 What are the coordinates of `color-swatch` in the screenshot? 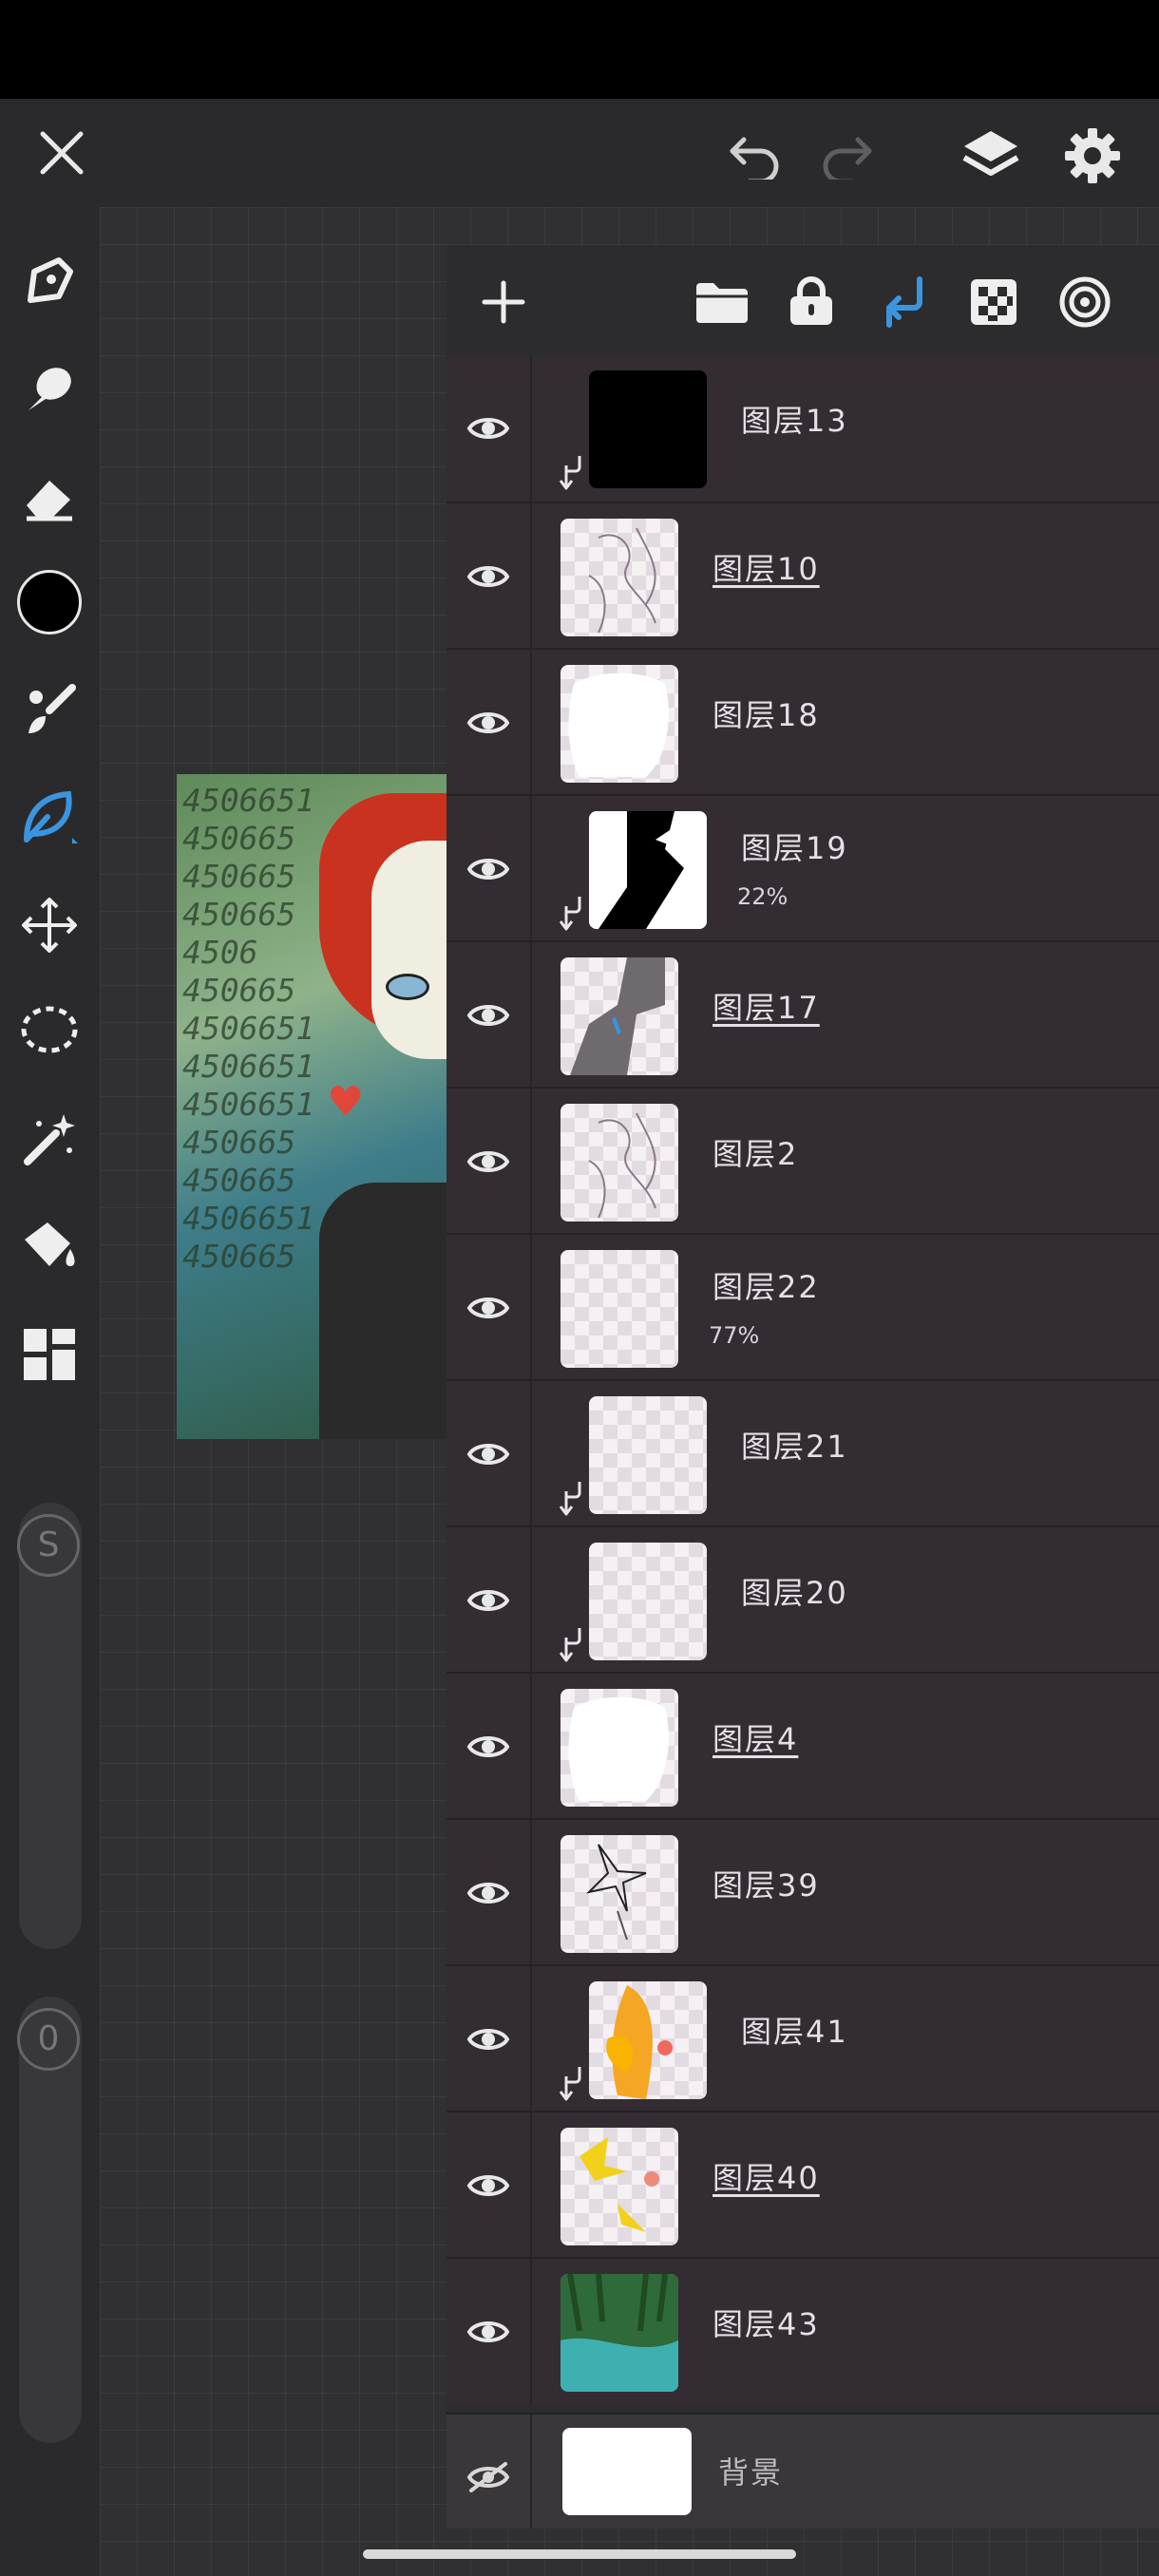 It's located at (49, 602).